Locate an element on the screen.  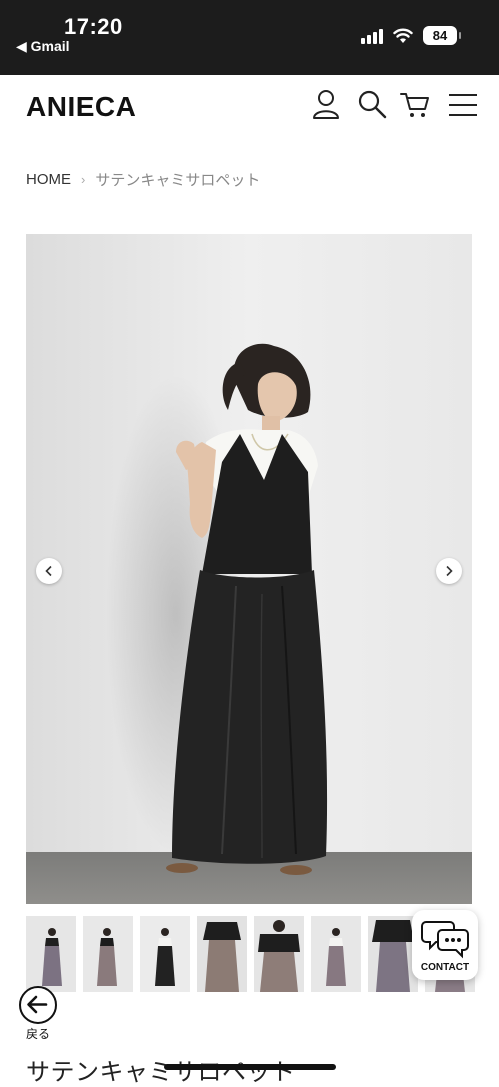
home-indicator is located at coordinates (250, 1067).